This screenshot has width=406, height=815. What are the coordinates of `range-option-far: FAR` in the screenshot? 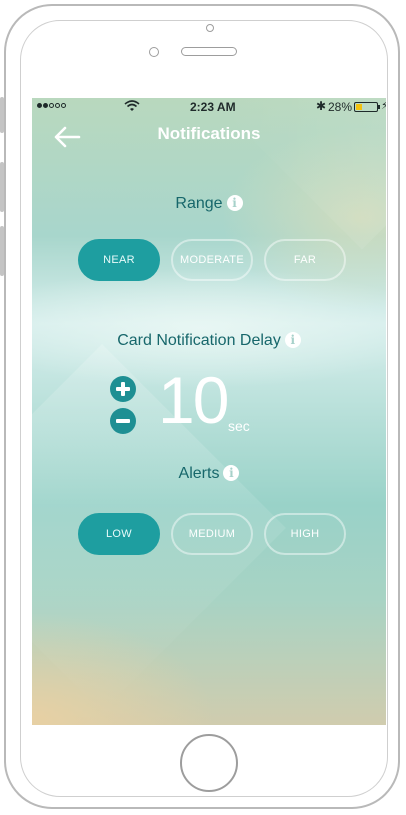 It's located at (305, 260).